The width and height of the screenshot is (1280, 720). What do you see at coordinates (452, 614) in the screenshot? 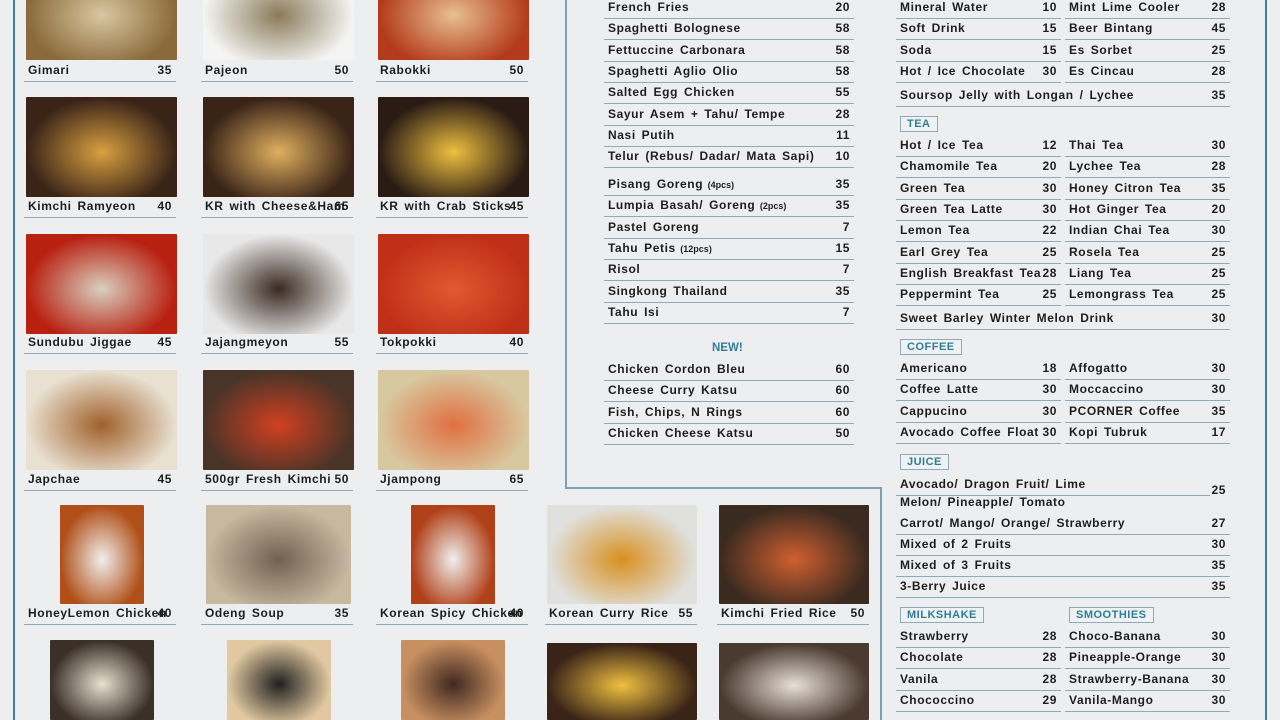
I see `menu-item: Korean Spicy Chicken 40` at bounding box center [452, 614].